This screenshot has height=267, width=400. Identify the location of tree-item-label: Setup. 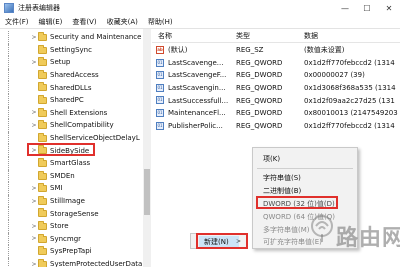
(60, 62).